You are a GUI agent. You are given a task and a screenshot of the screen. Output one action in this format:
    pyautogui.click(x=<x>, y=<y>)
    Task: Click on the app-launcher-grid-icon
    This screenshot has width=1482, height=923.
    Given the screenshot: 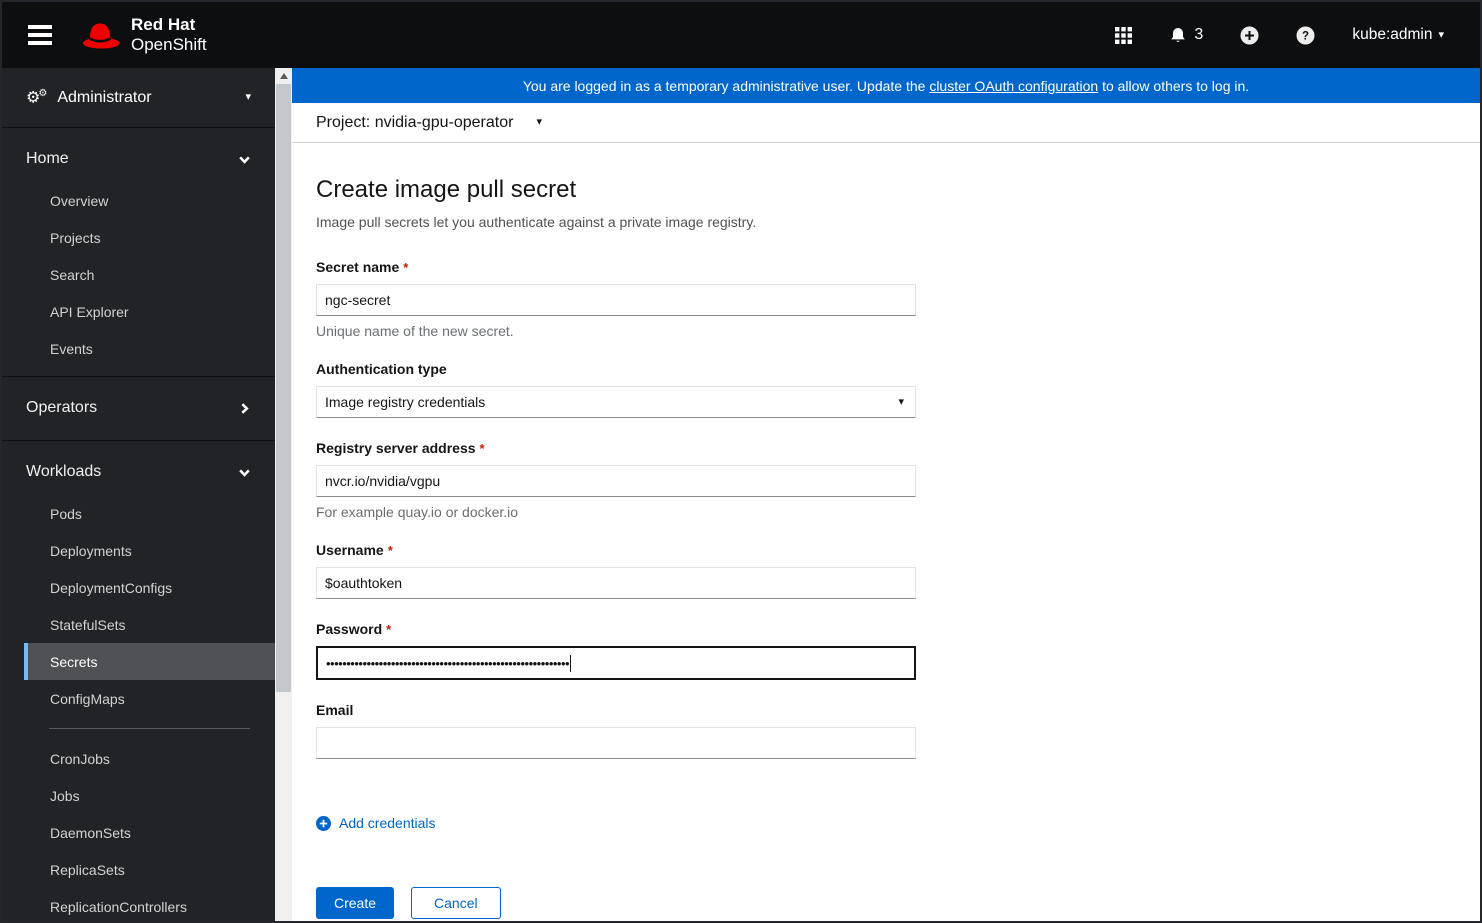 What is the action you would take?
    pyautogui.click(x=1124, y=35)
    